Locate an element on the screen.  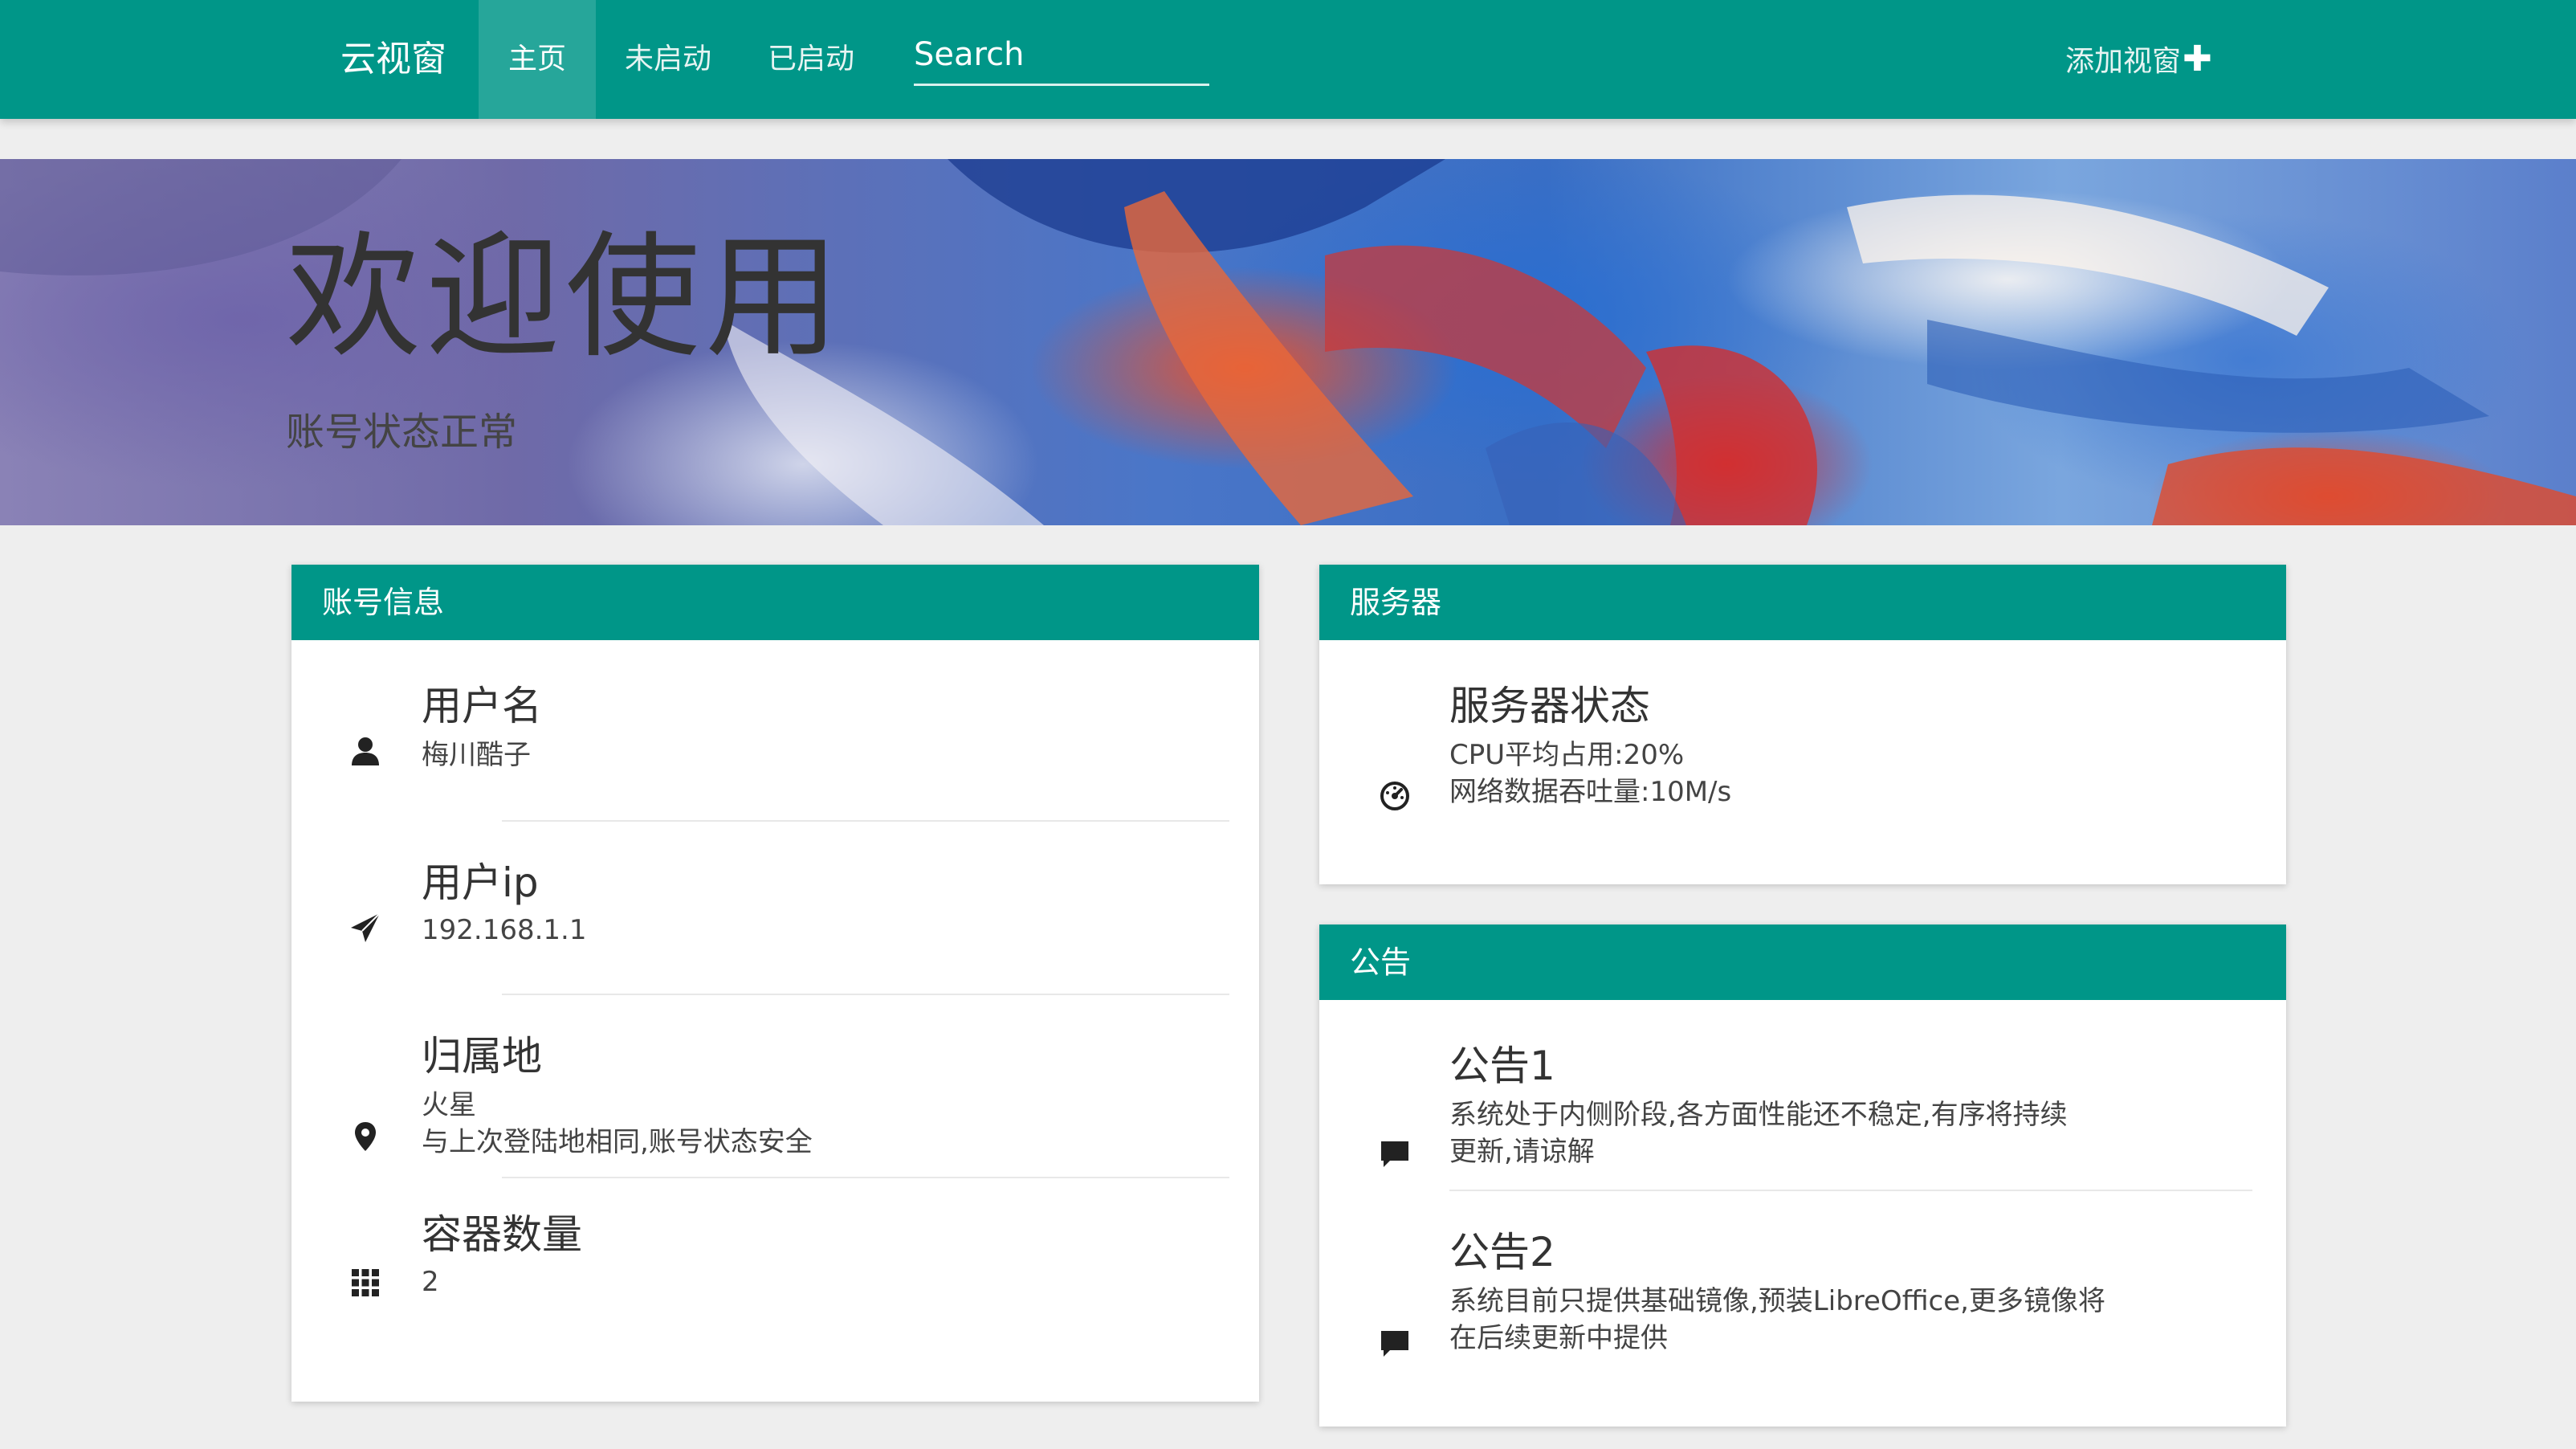
search-box is located at coordinates (1061, 58).